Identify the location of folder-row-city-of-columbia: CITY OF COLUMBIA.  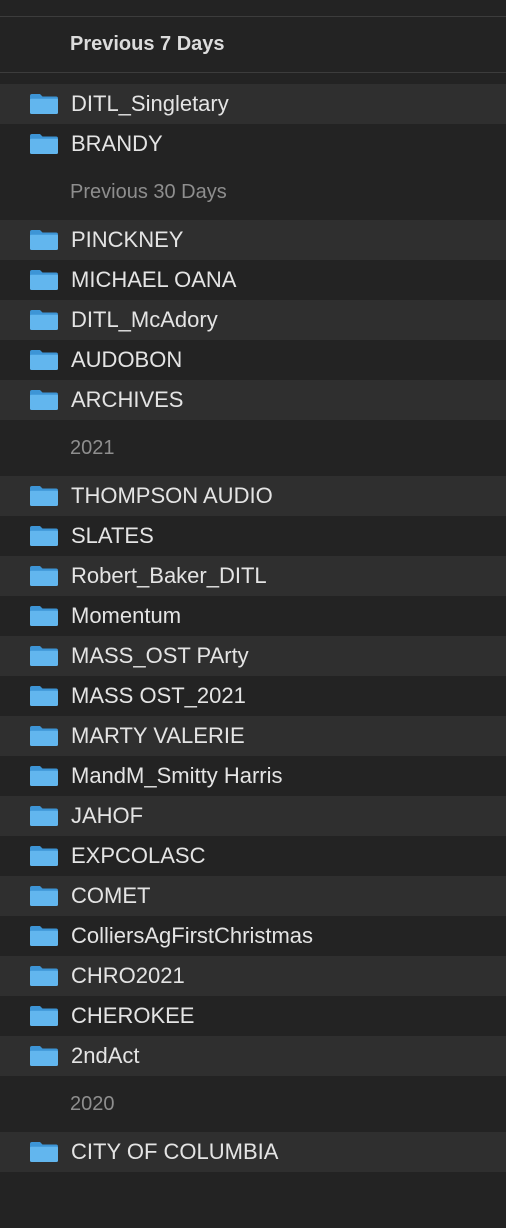
(253, 1152).